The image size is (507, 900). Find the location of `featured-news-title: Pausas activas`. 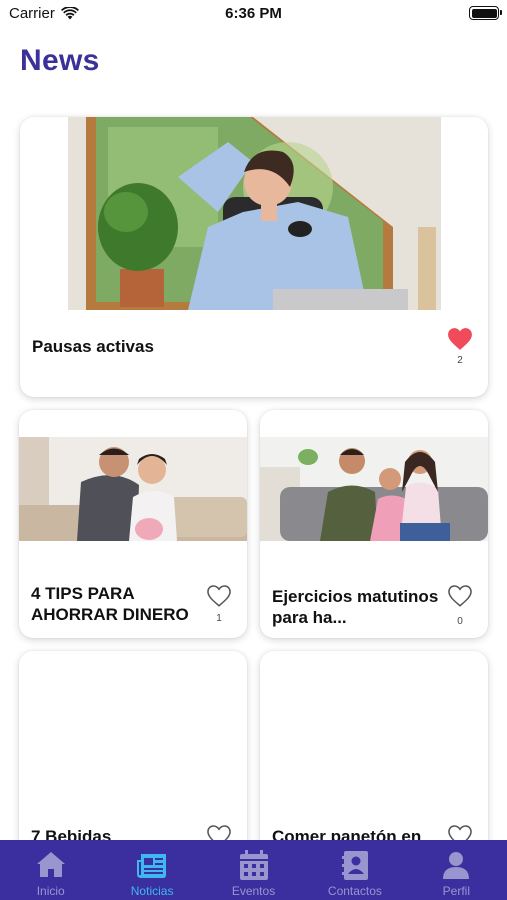

featured-news-title: Pausas activas is located at coordinates (93, 346).